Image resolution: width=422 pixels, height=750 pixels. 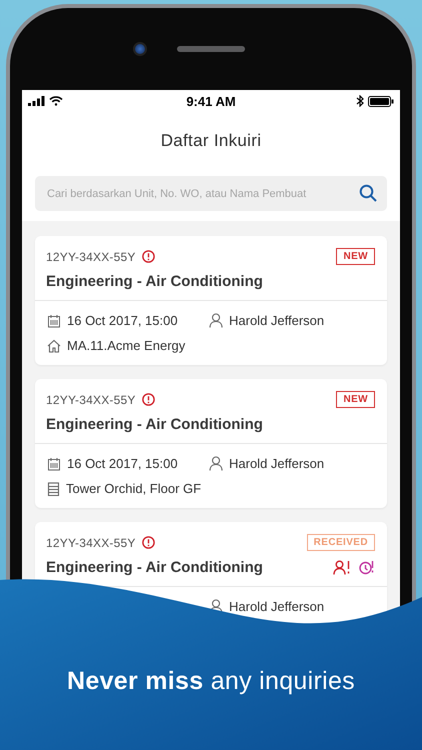 I want to click on bluetooth-icon, so click(x=360, y=101).